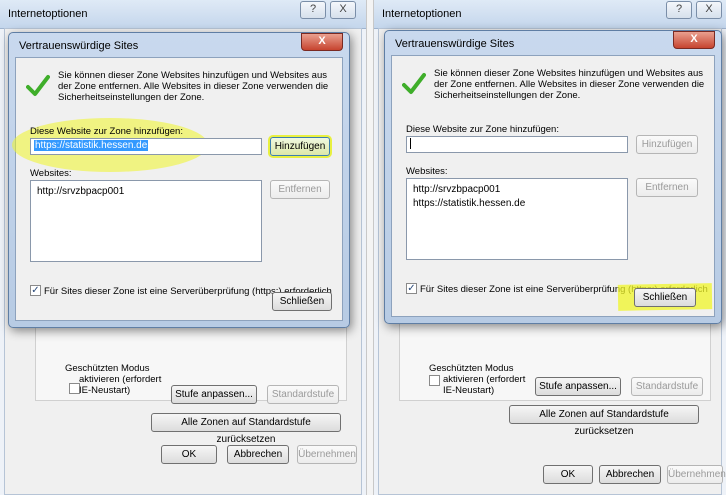 Image resolution: width=726 pixels, height=495 pixels. What do you see at coordinates (507, 95) in the screenshot?
I see `intro-line-3b: Sicherheitseinstellungen der Zone.` at bounding box center [507, 95].